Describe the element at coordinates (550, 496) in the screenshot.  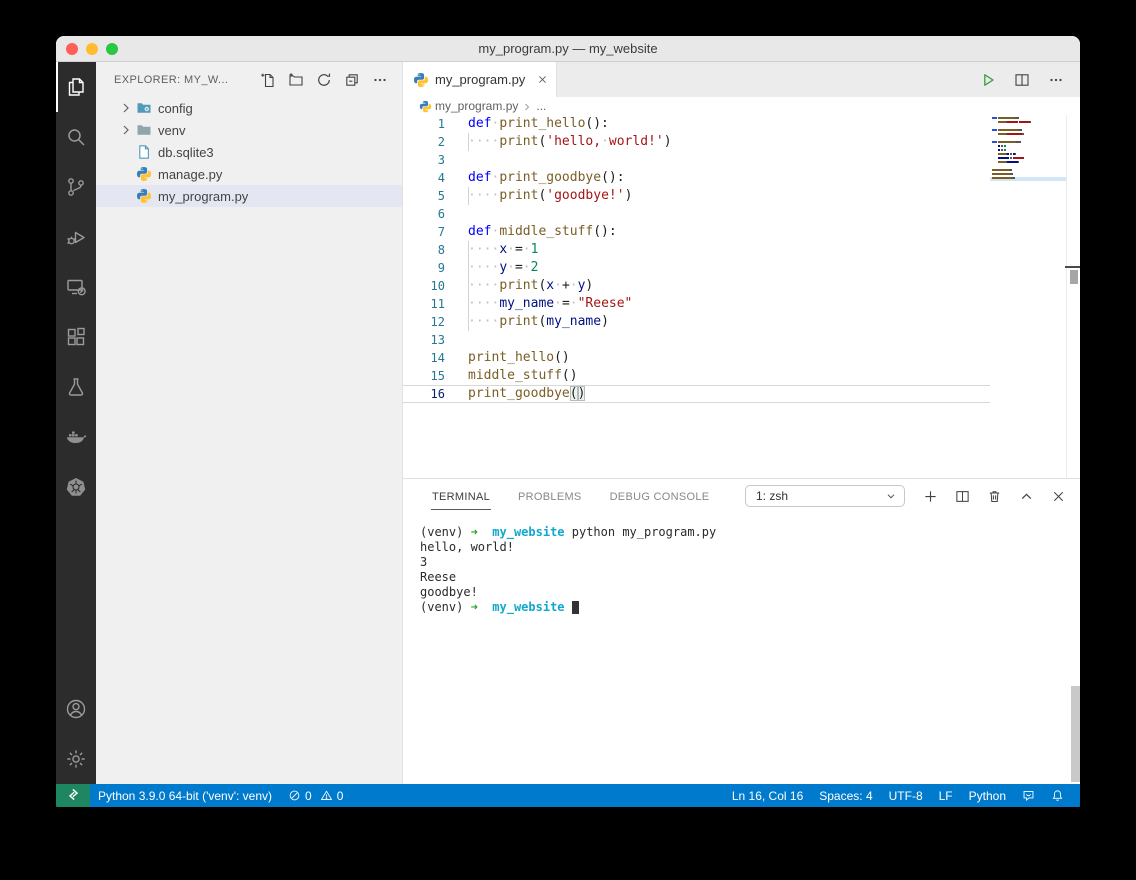
I see `panel-tab-problems: PROBLEMS` at that location.